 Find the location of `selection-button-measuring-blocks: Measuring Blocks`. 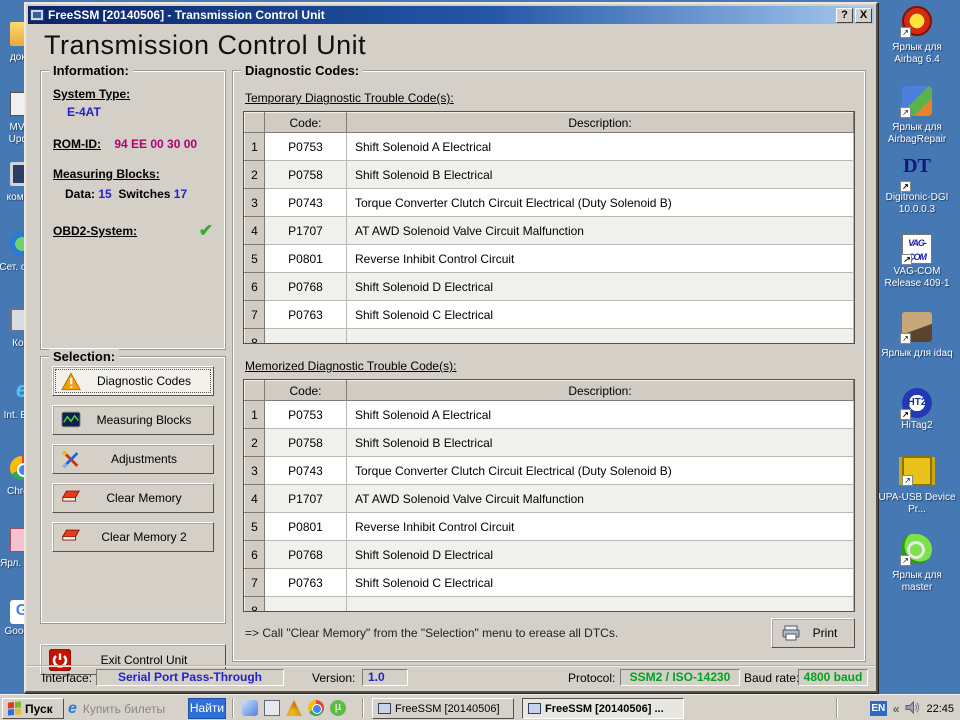

selection-button-measuring-blocks: Measuring Blocks is located at coordinates (133, 420).